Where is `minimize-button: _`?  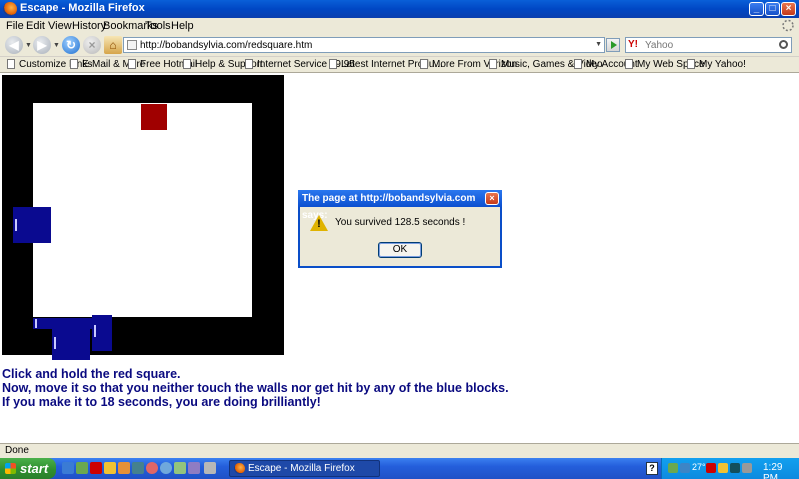 minimize-button: _ is located at coordinates (756, 9).